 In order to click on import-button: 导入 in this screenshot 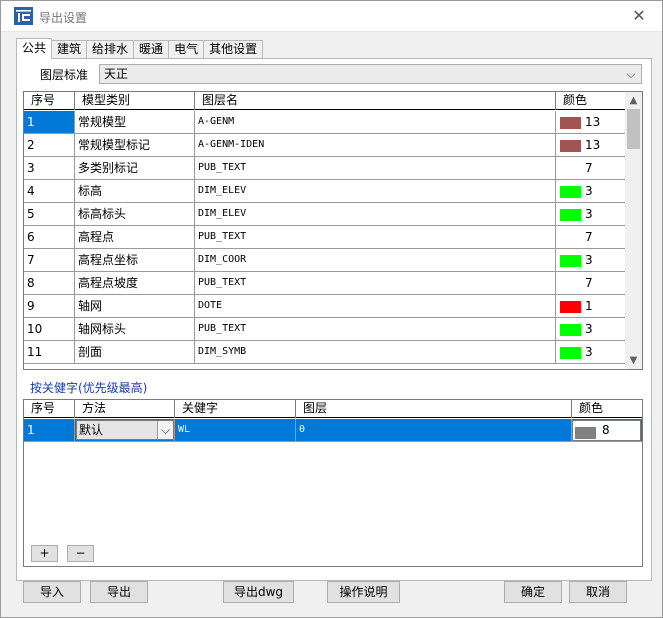, I will do `click(52, 592)`.